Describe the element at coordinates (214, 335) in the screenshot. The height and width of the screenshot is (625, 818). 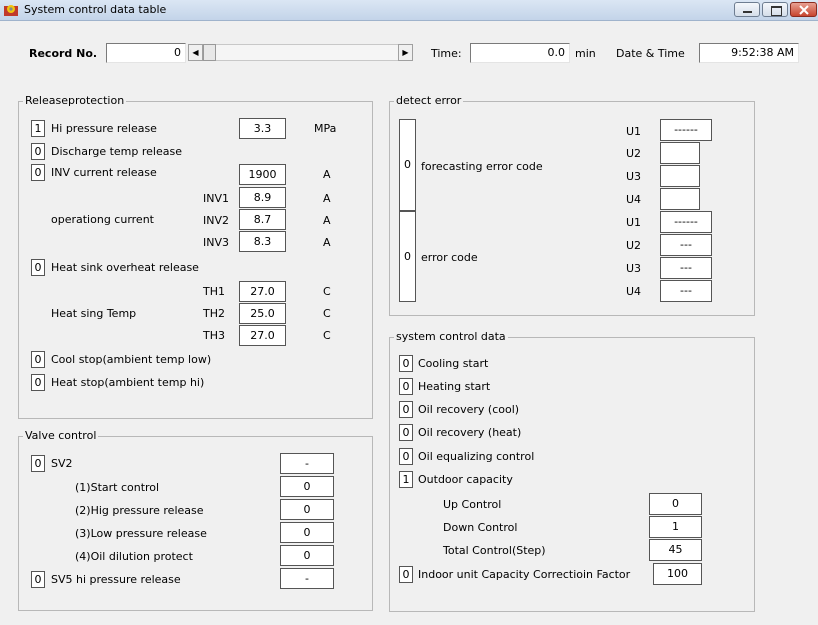
I see `th3-label: TH3` at that location.